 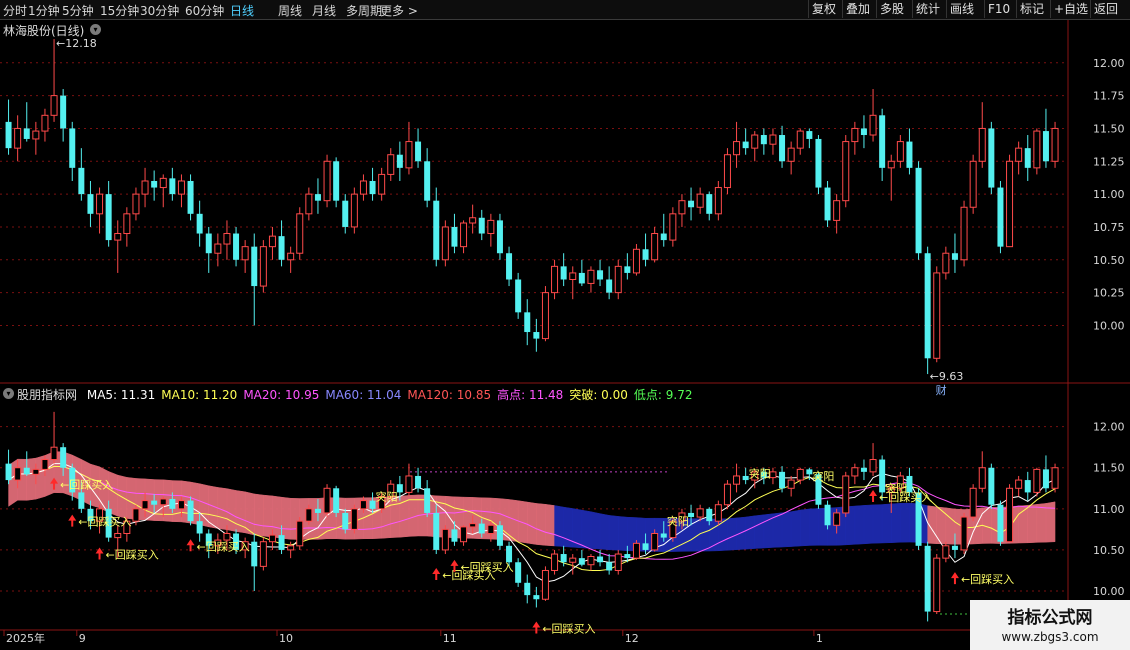 What do you see at coordinates (82, 638) in the screenshot?
I see `x-tick-label-1: 9` at bounding box center [82, 638].